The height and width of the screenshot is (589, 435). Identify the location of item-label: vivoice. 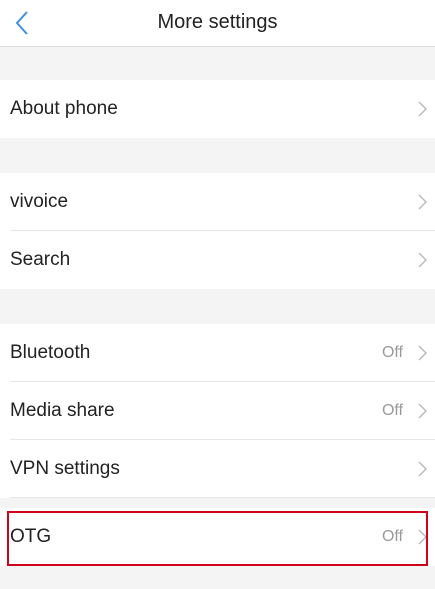
(39, 201).